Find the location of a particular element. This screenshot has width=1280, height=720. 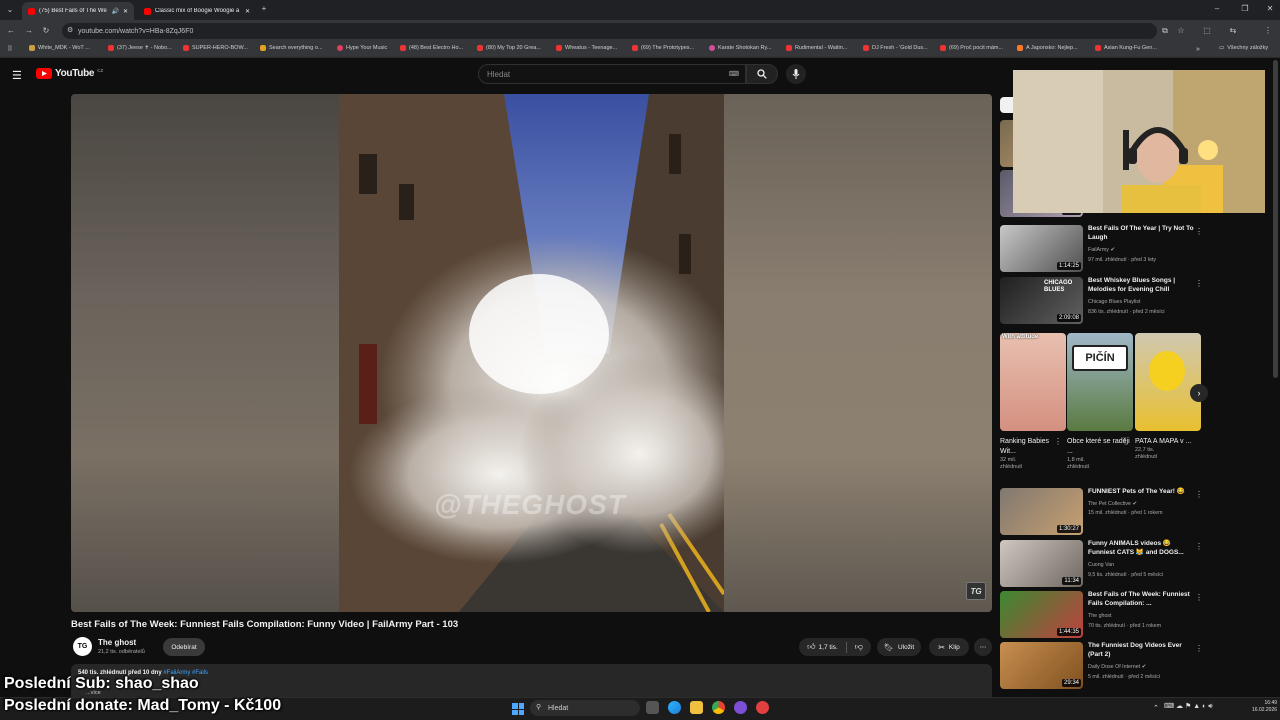

video-channel: Daily Dose Of Internet ✔ is located at coordinates (1117, 667).